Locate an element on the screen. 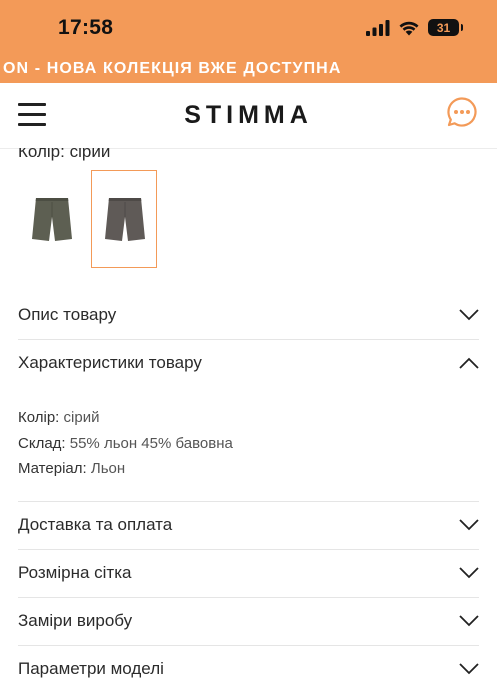 The width and height of the screenshot is (497, 699). status-icons: 31 is located at coordinates (414, 27).